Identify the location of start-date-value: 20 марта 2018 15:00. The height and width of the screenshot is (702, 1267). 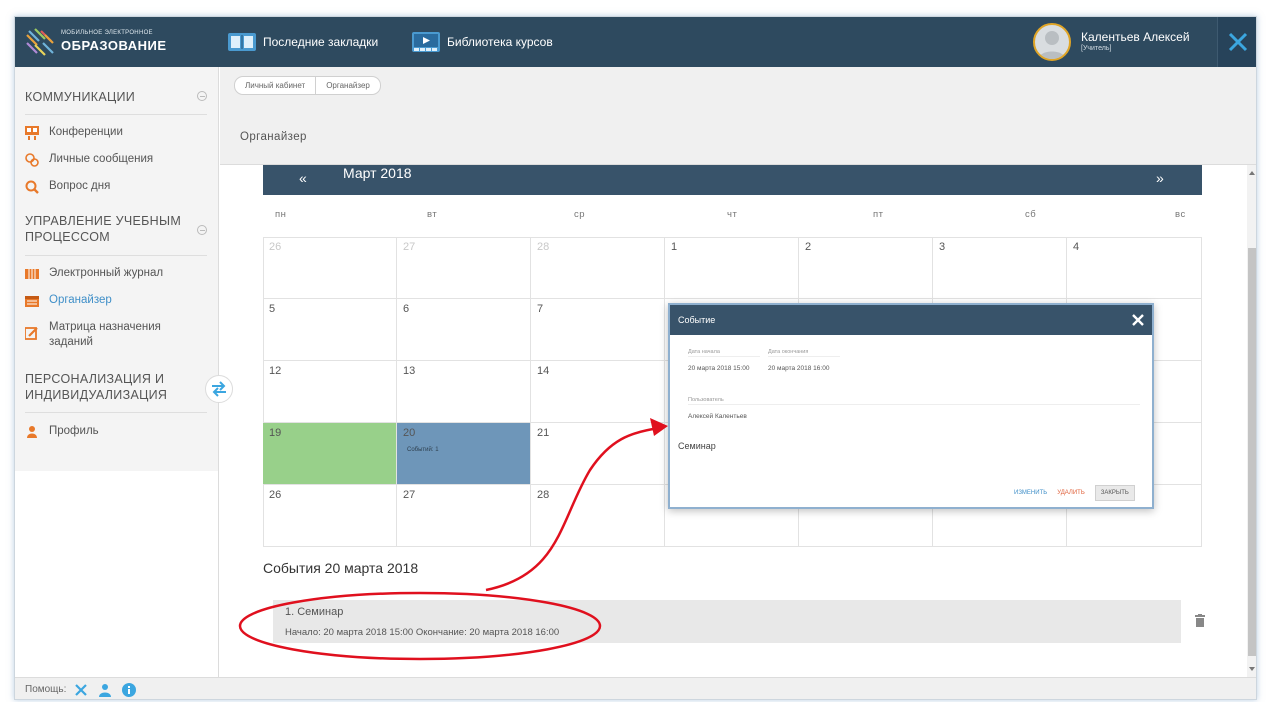
(719, 368).